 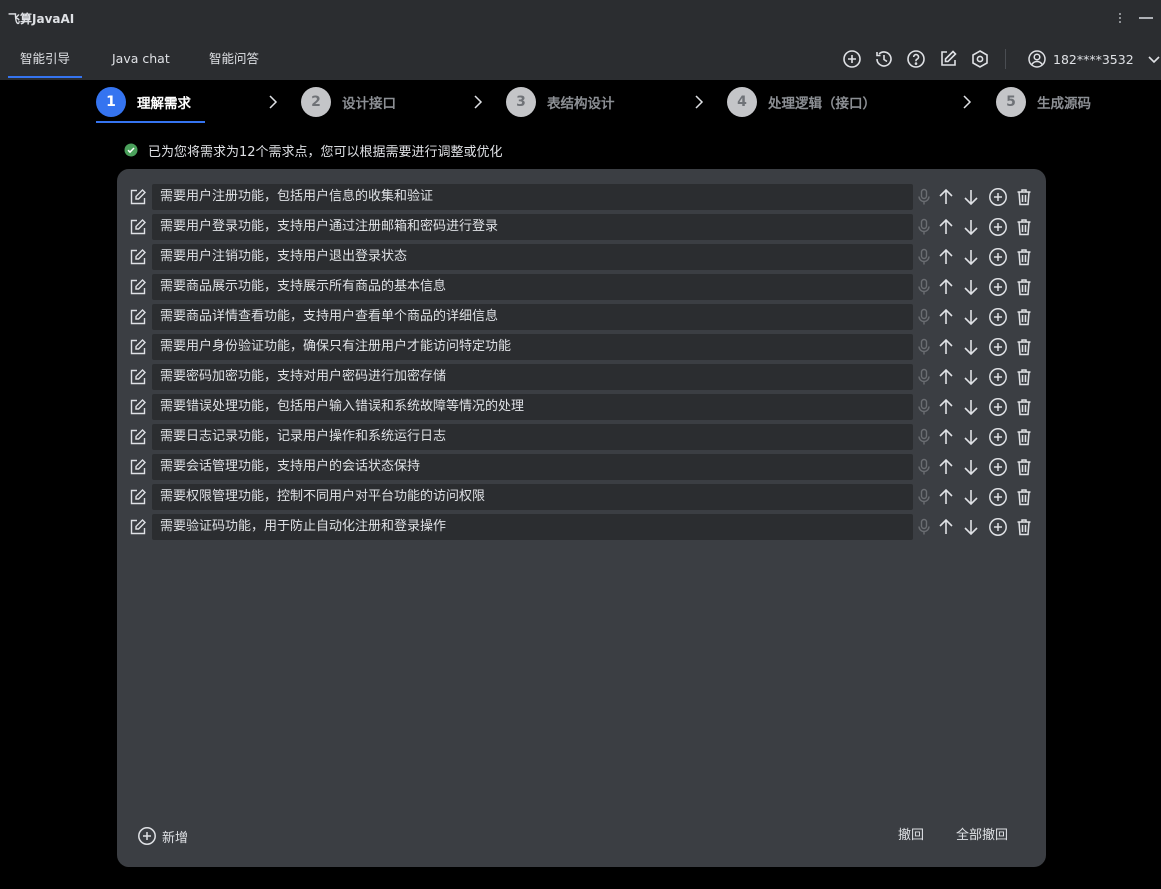 I want to click on requirement-text-field: 需要商品展示功能，支持展示所有商品的基本信息, so click(x=532, y=287).